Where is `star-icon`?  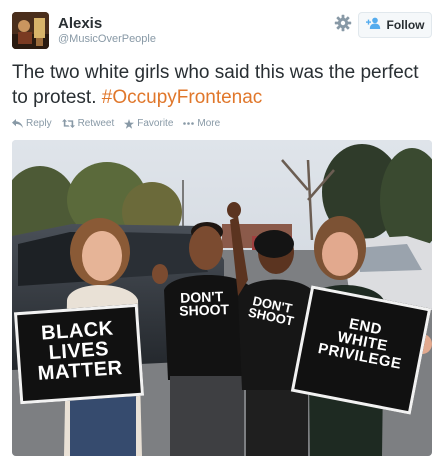
star-icon is located at coordinates (129, 123).